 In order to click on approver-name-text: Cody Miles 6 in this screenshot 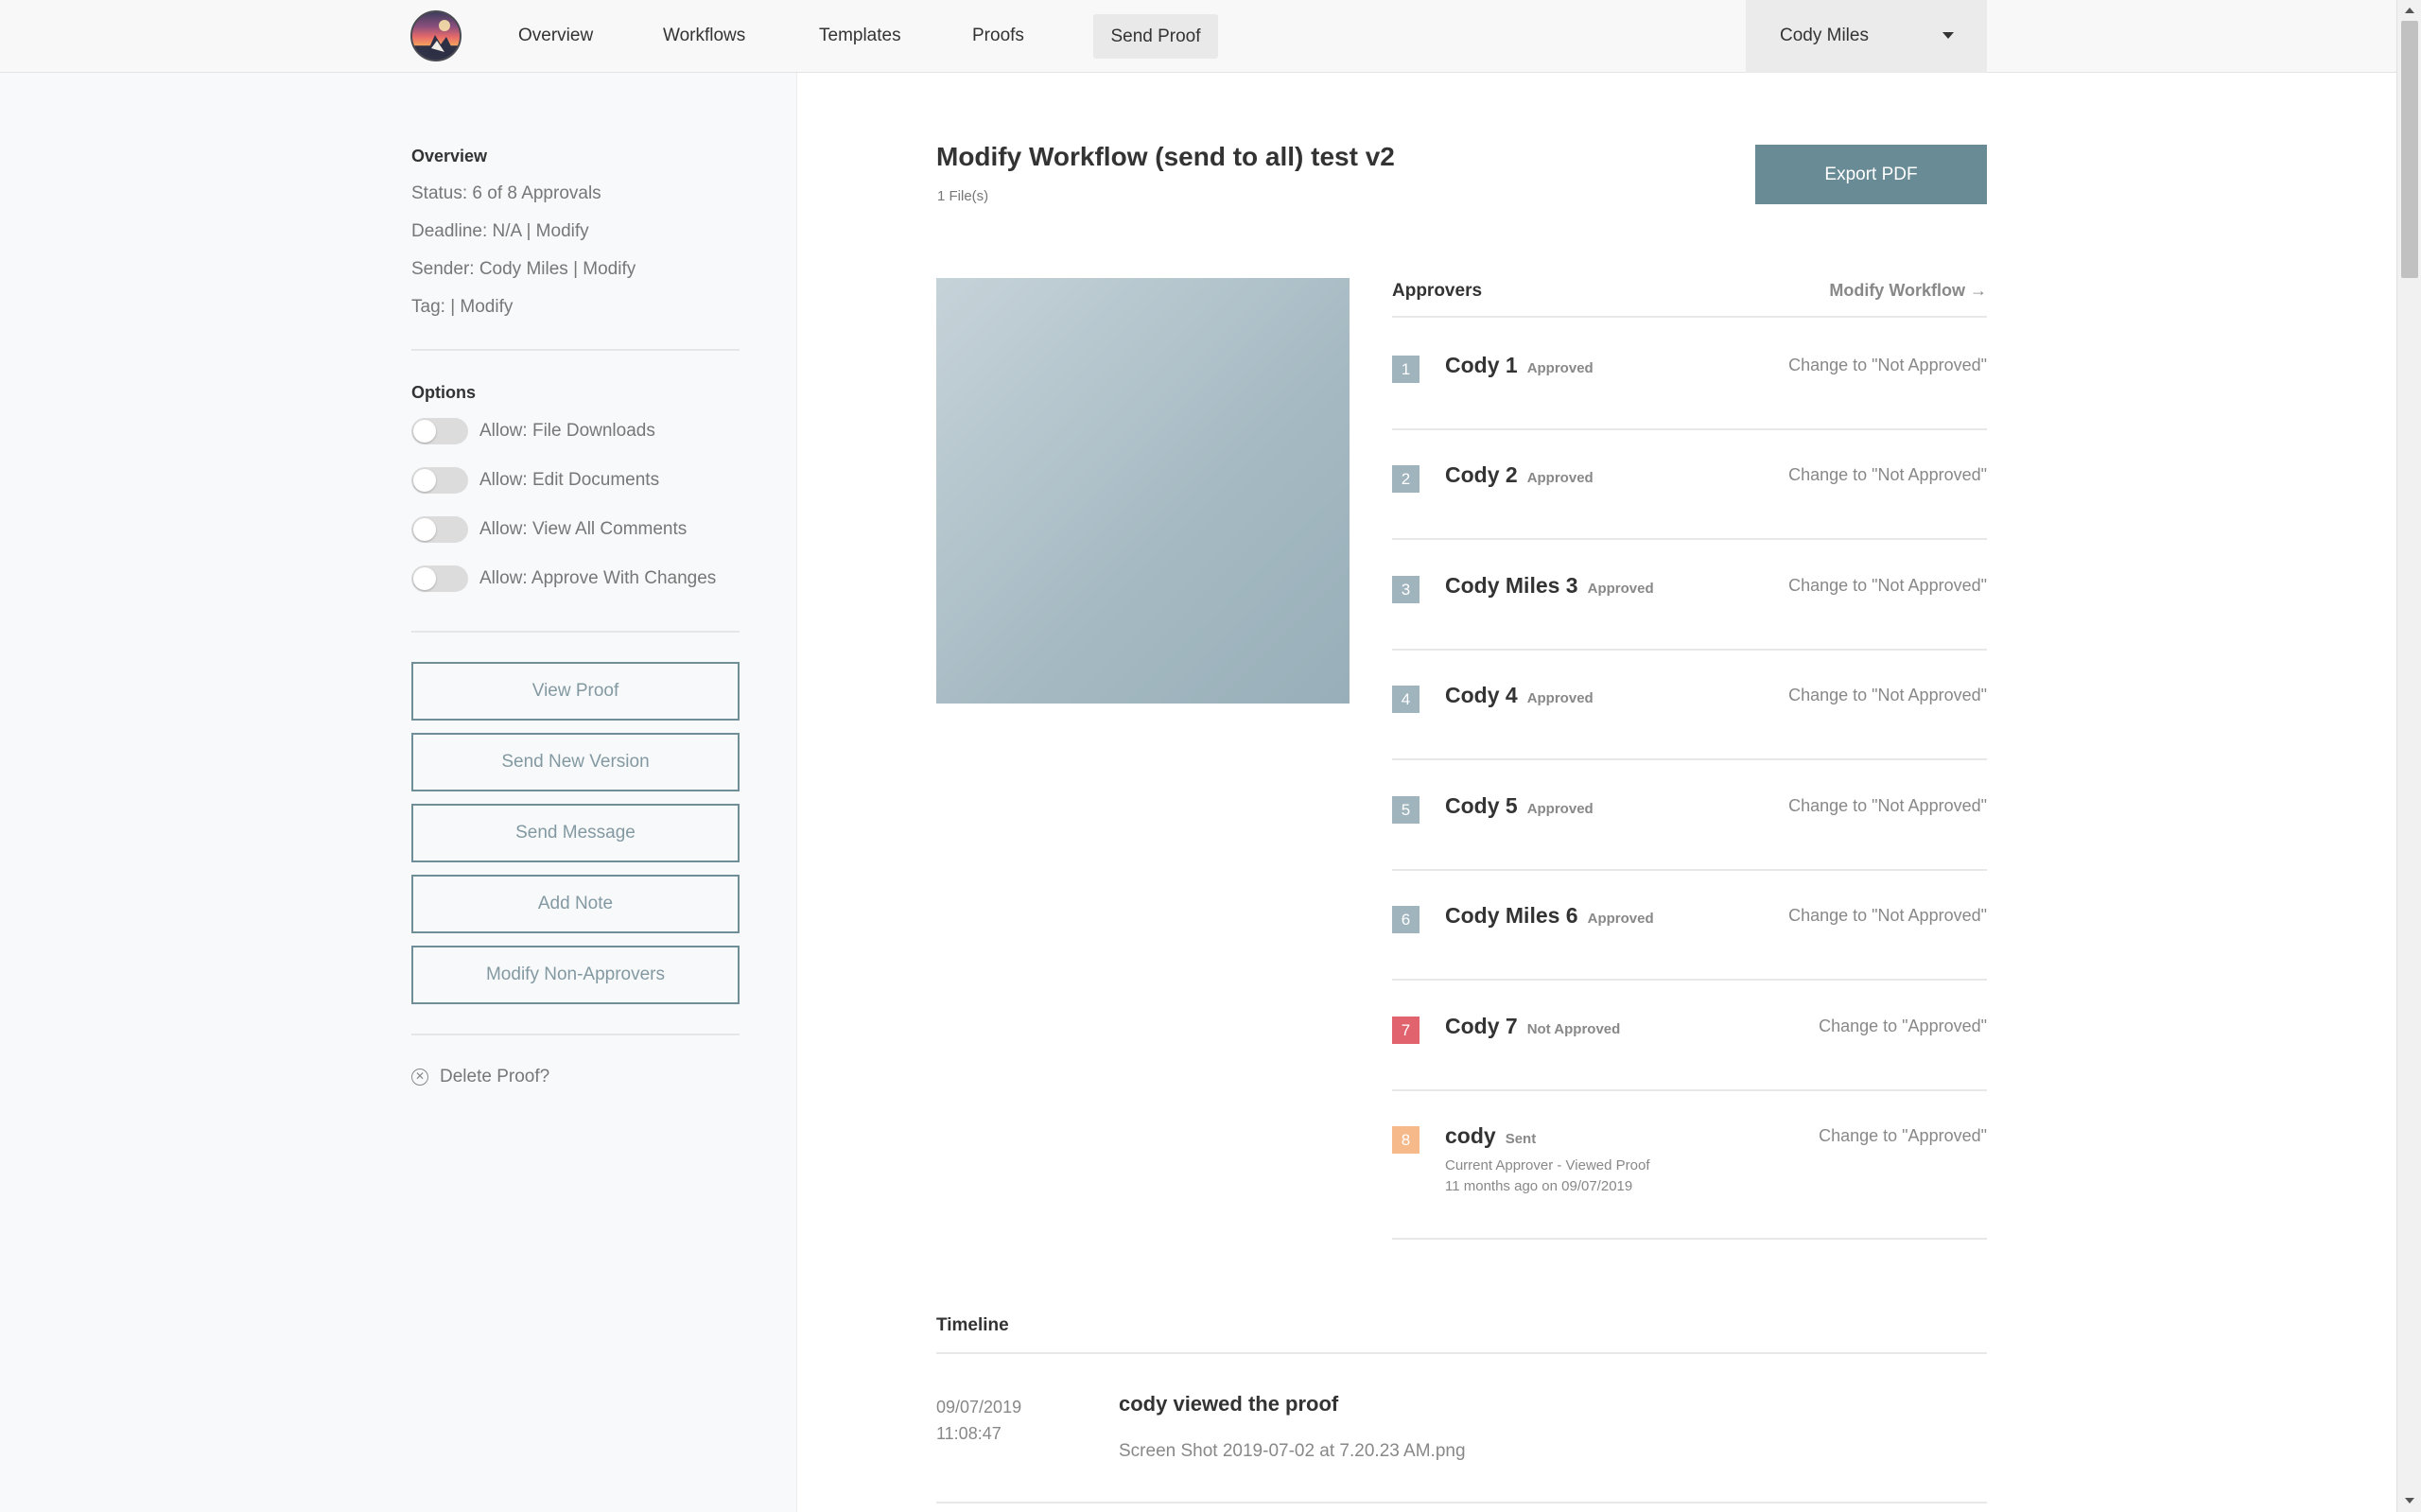, I will do `click(1511, 915)`.